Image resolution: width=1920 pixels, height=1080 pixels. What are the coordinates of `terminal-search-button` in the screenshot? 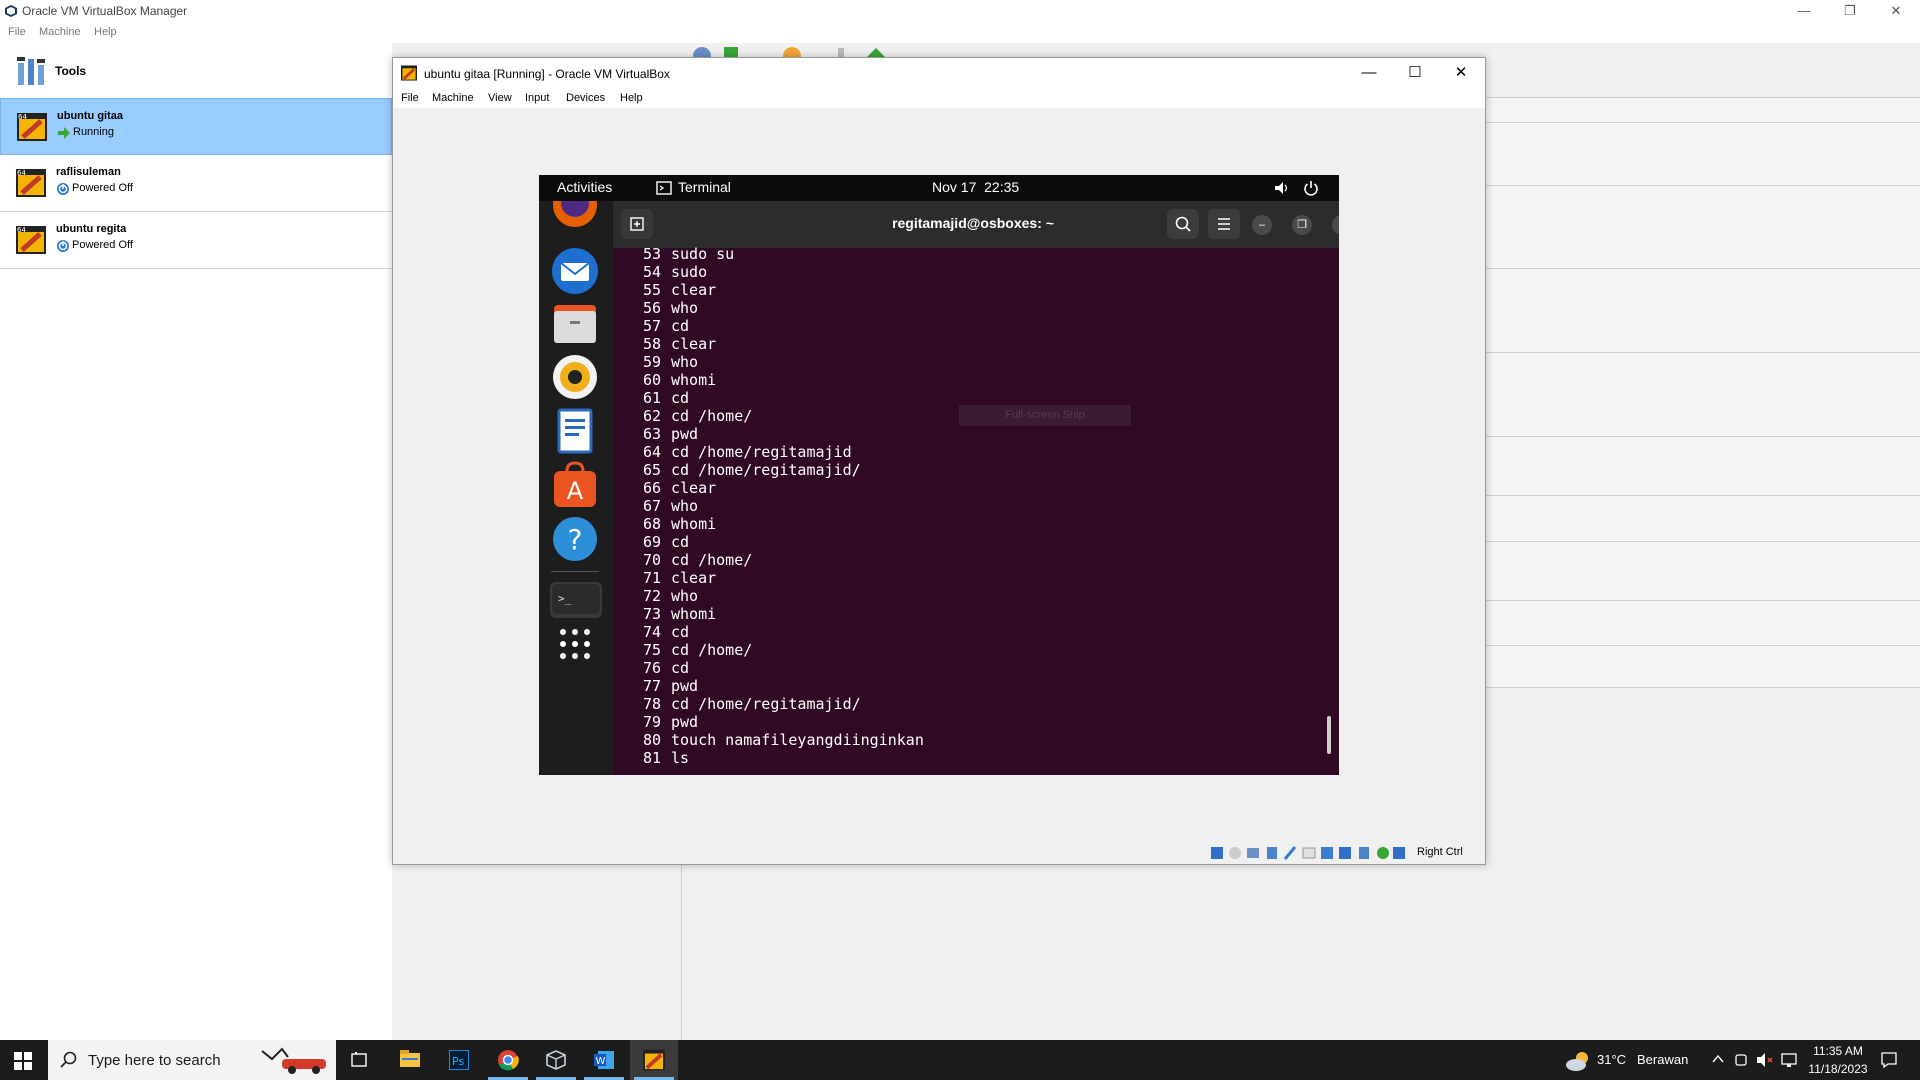 It's located at (1183, 224).